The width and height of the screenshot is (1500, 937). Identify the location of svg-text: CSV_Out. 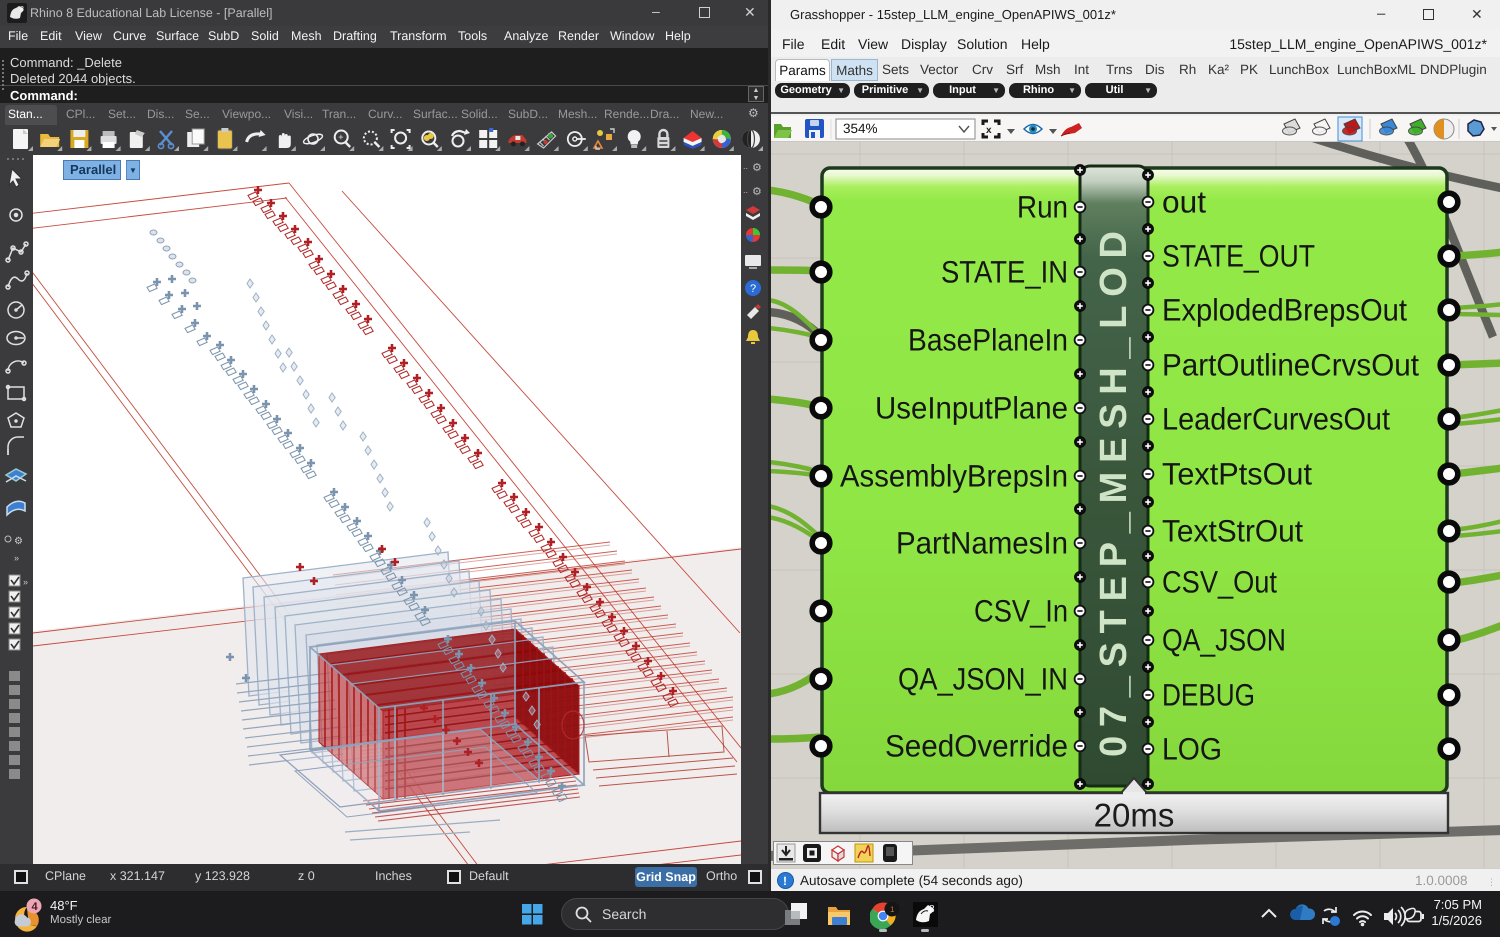
(1219, 582).